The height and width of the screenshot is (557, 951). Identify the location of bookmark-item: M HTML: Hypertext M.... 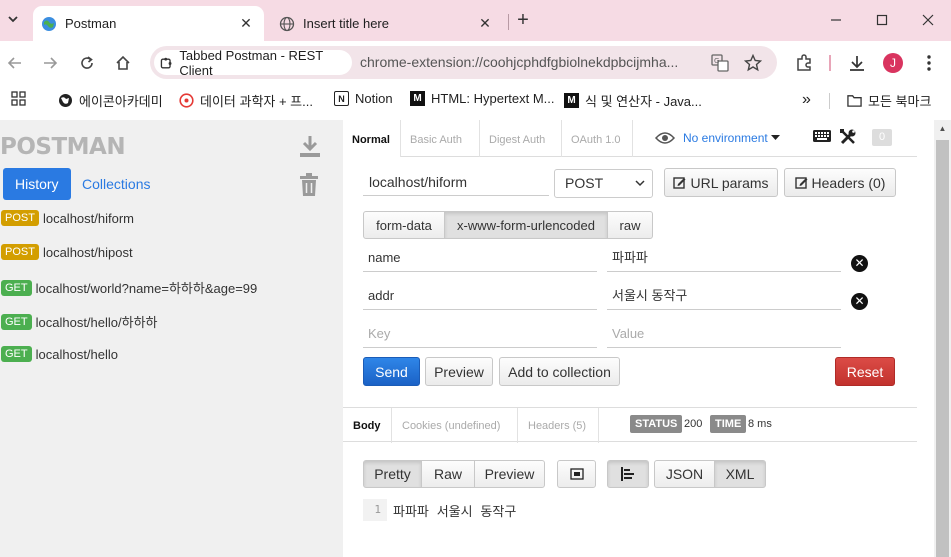
(482, 98).